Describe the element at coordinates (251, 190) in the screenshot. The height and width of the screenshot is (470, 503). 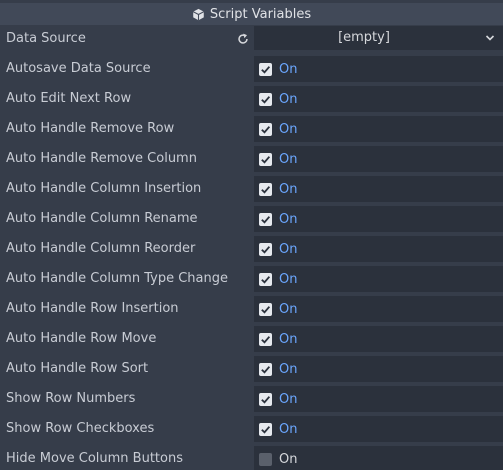
I see `property-row: Auto Handle Column Insertion On` at that location.